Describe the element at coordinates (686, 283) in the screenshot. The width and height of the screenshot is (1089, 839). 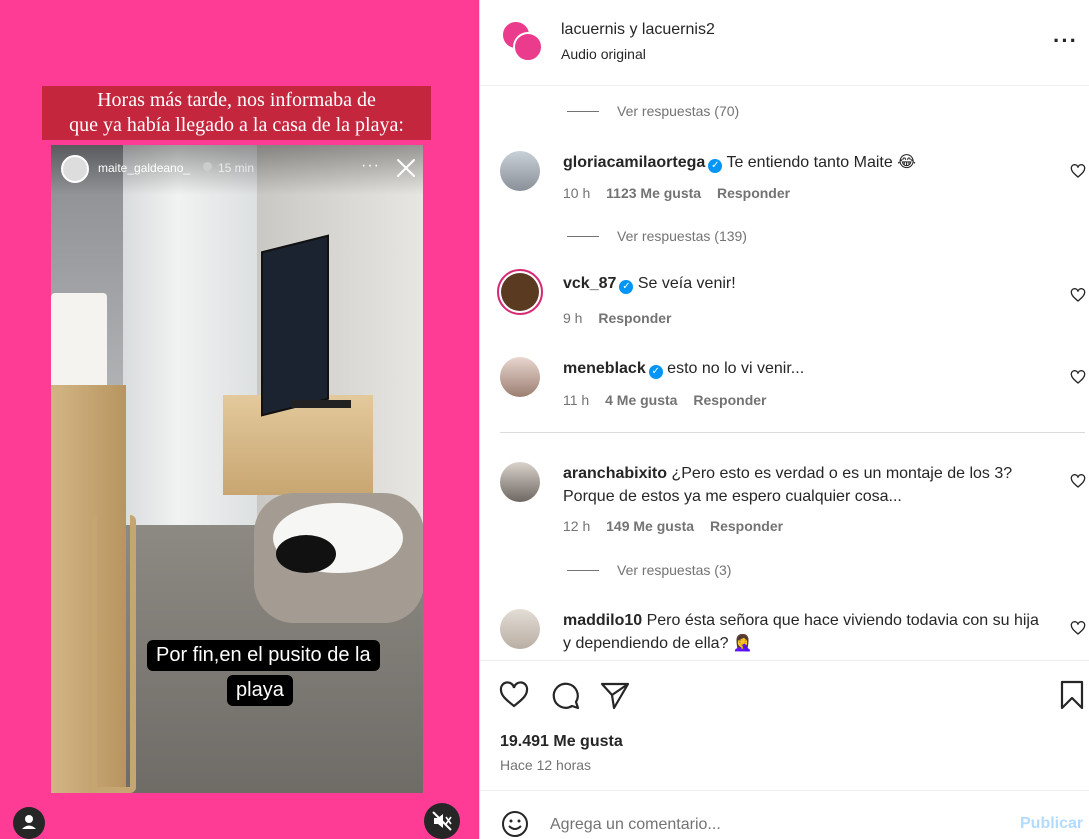
I see `comment-text: Se veía venir!` at that location.